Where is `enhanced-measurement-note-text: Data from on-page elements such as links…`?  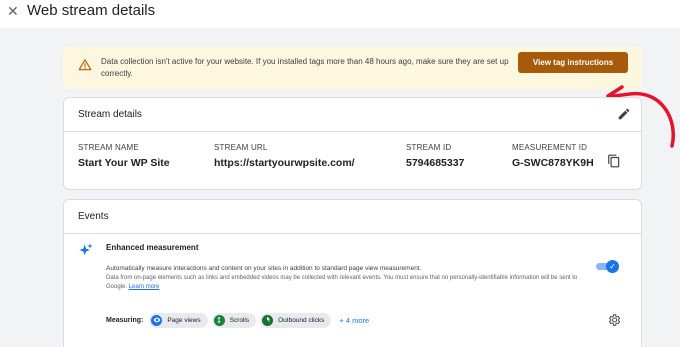 enhanced-measurement-note-text: Data from on-page elements such as links… is located at coordinates (342, 282).